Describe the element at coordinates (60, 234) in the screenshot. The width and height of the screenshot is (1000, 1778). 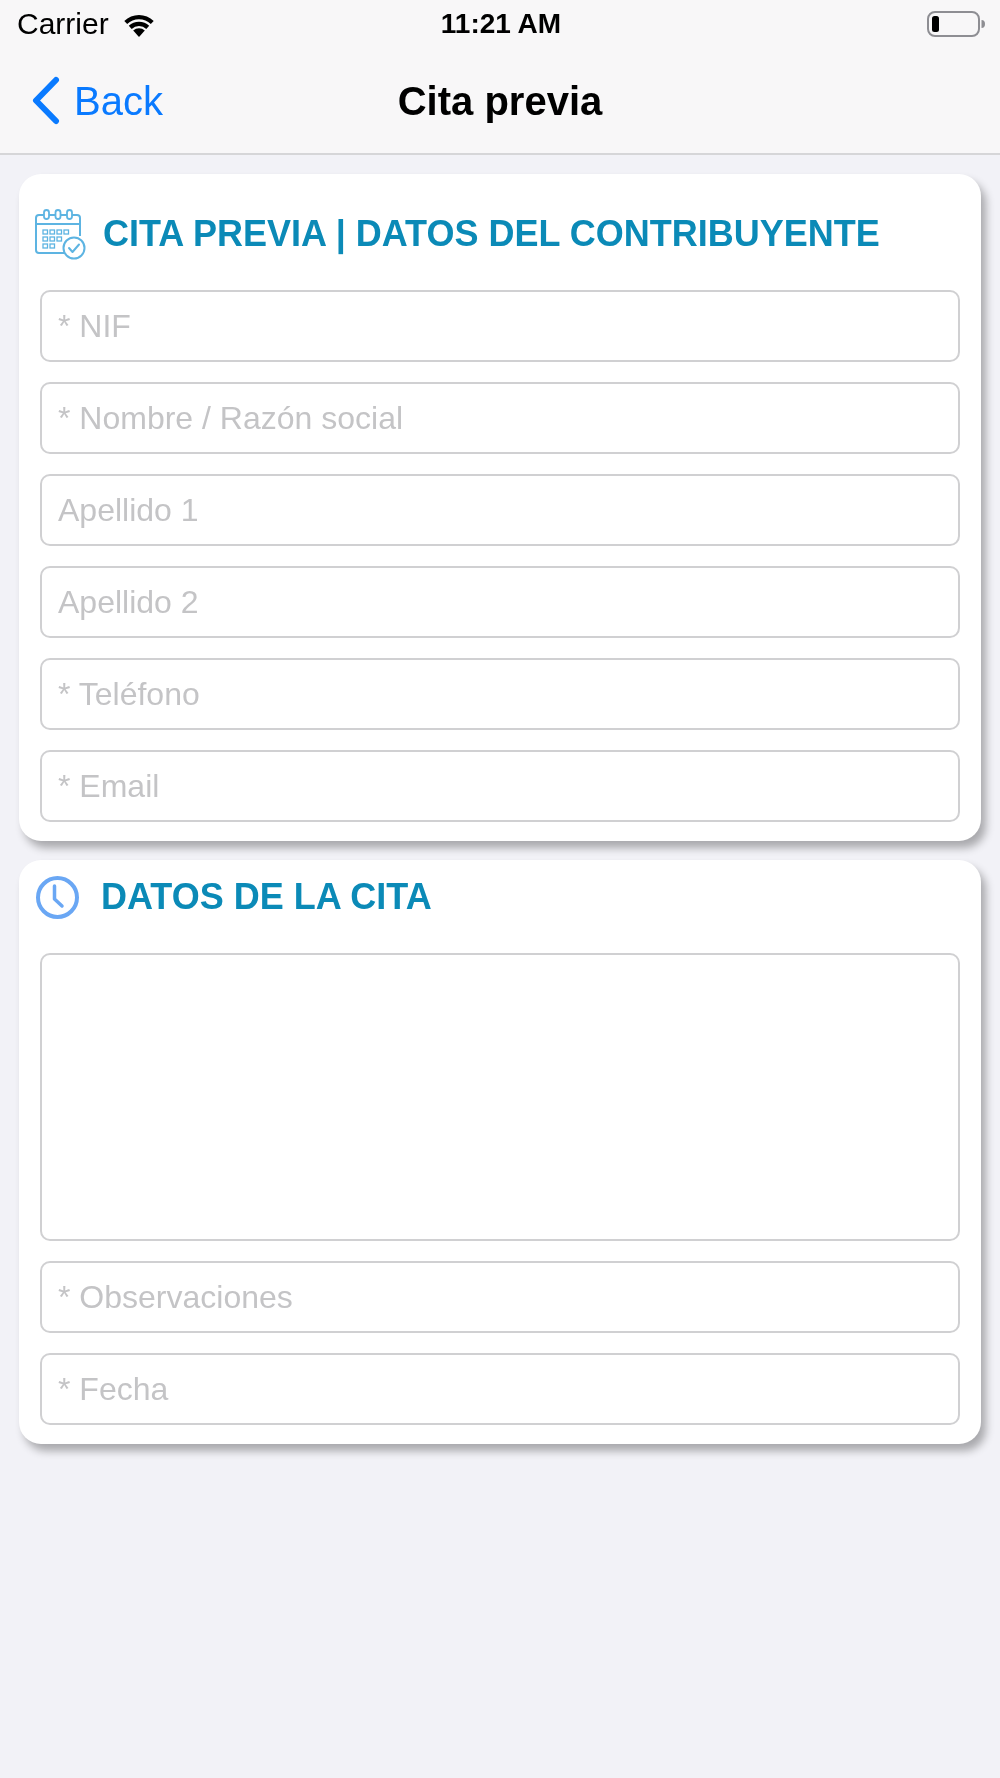
I see `calendar-icon` at that location.